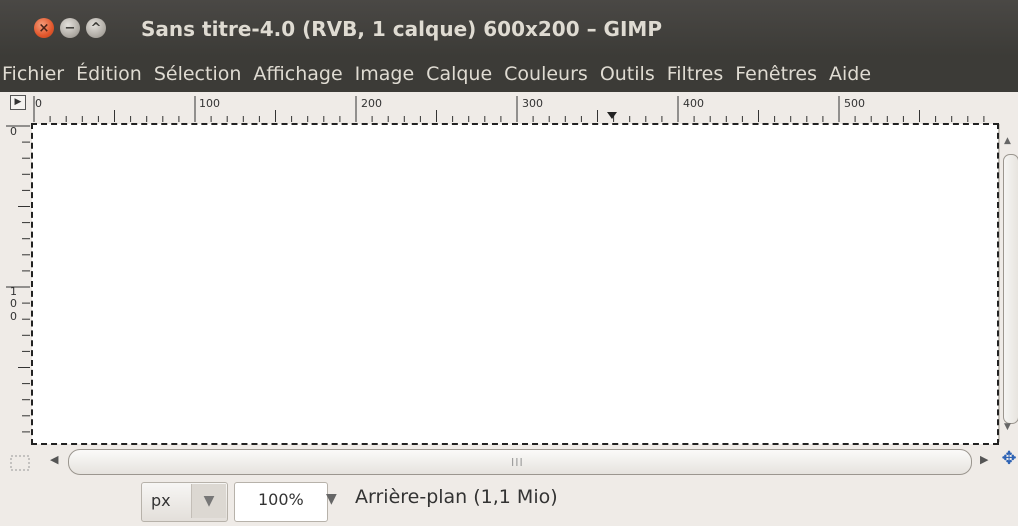 This screenshot has width=1018, height=526. I want to click on menu-aide: Aide, so click(850, 74).